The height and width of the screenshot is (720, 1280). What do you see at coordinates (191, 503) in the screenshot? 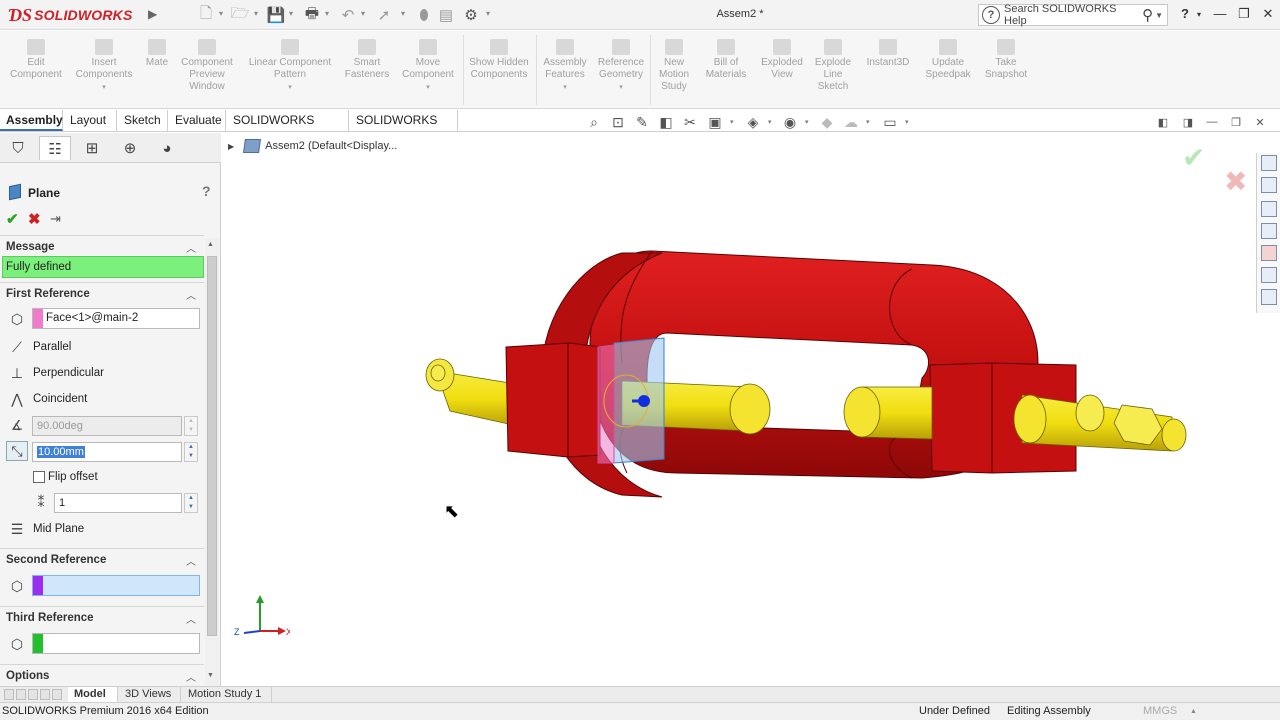
I see `count-spinner: ▲ ▼` at bounding box center [191, 503].